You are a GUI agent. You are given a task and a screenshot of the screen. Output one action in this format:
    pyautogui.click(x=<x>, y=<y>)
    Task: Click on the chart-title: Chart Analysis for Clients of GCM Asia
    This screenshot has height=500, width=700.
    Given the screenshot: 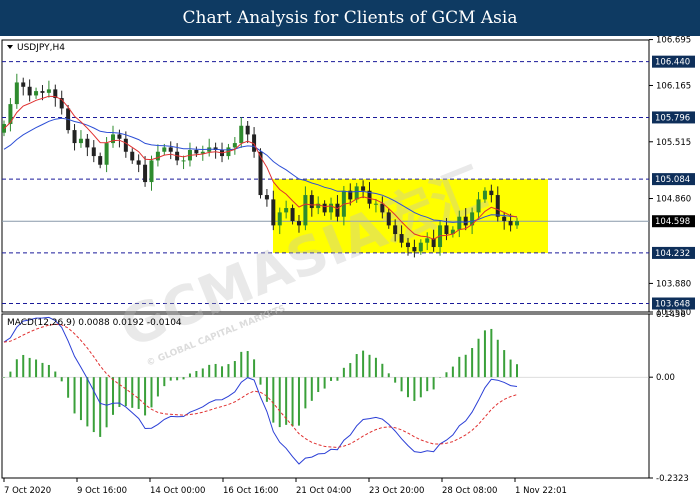 What is the action you would take?
    pyautogui.click(x=350, y=18)
    